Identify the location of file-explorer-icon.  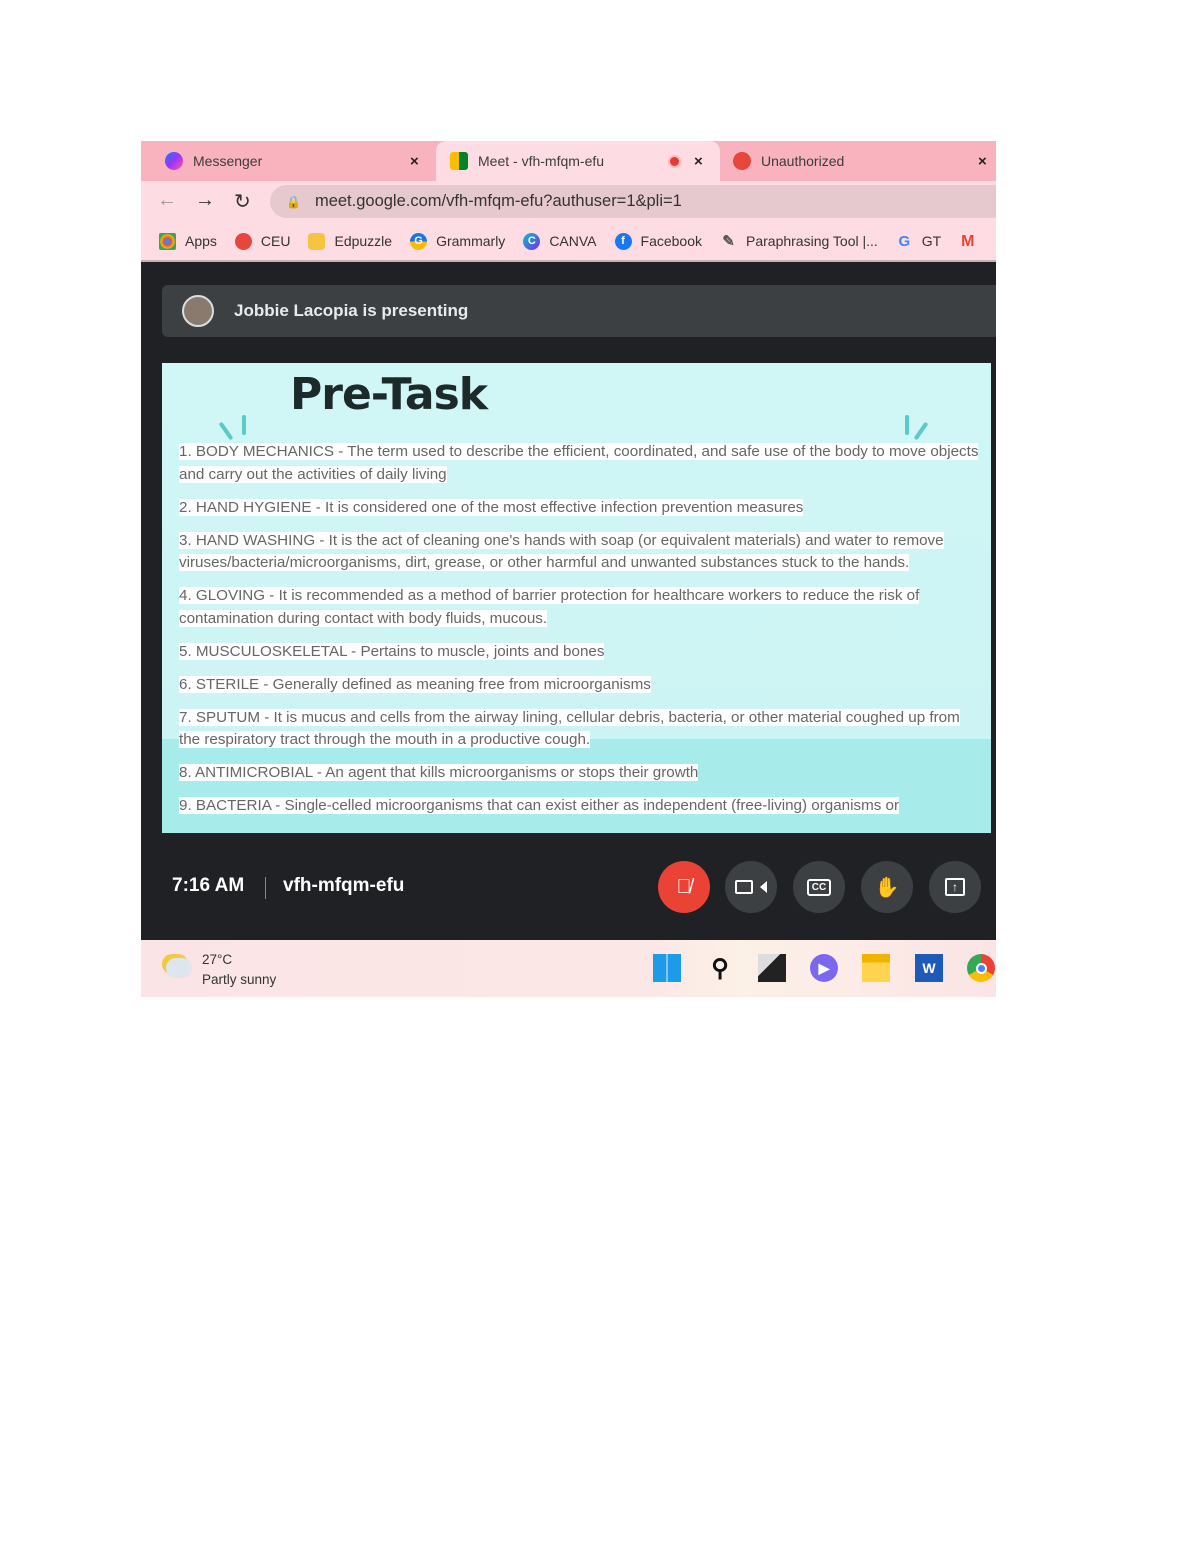
(876, 968).